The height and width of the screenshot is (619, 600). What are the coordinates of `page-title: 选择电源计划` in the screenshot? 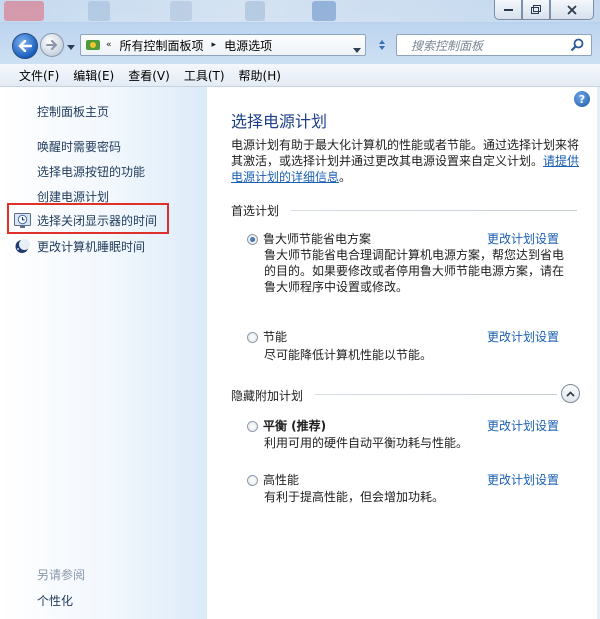 It's located at (279, 121).